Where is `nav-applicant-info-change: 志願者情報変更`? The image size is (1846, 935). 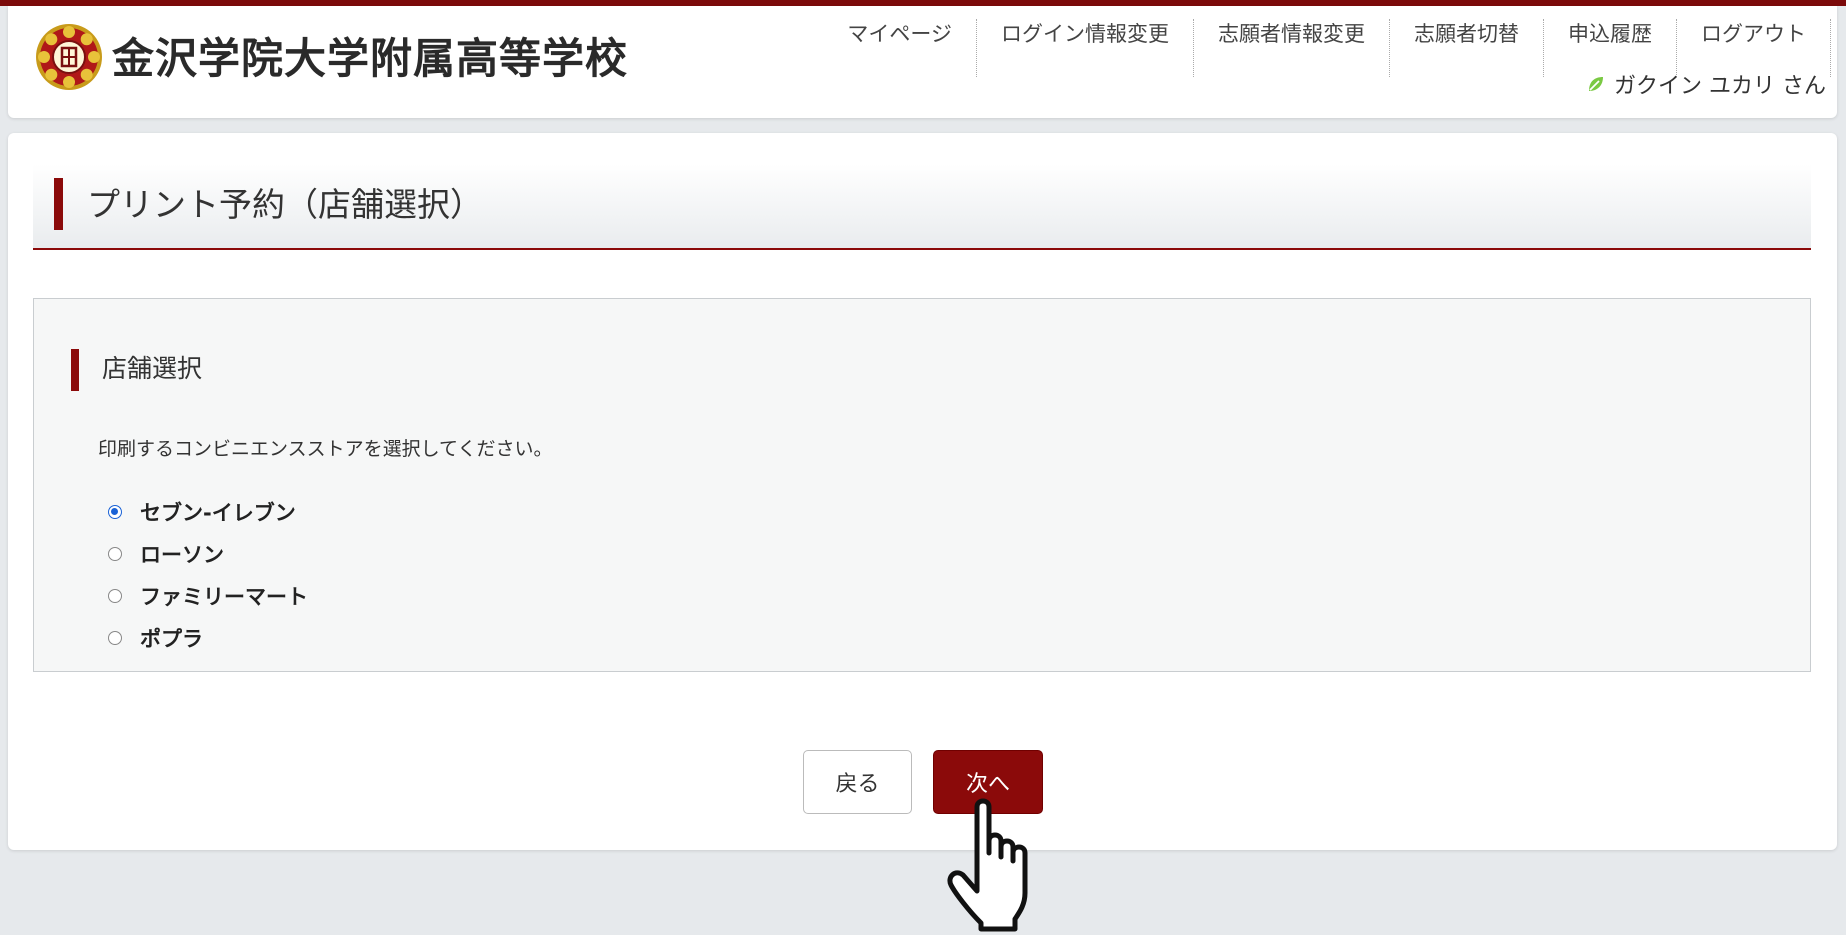 nav-applicant-info-change: 志願者情報変更 is located at coordinates (1292, 48).